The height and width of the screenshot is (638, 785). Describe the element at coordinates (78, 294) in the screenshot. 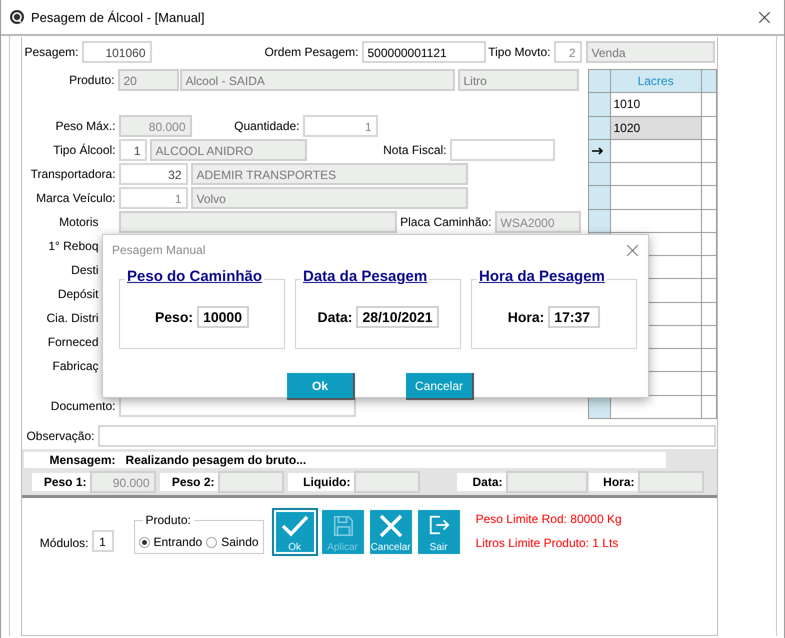

I see `field-label: Depósit` at that location.